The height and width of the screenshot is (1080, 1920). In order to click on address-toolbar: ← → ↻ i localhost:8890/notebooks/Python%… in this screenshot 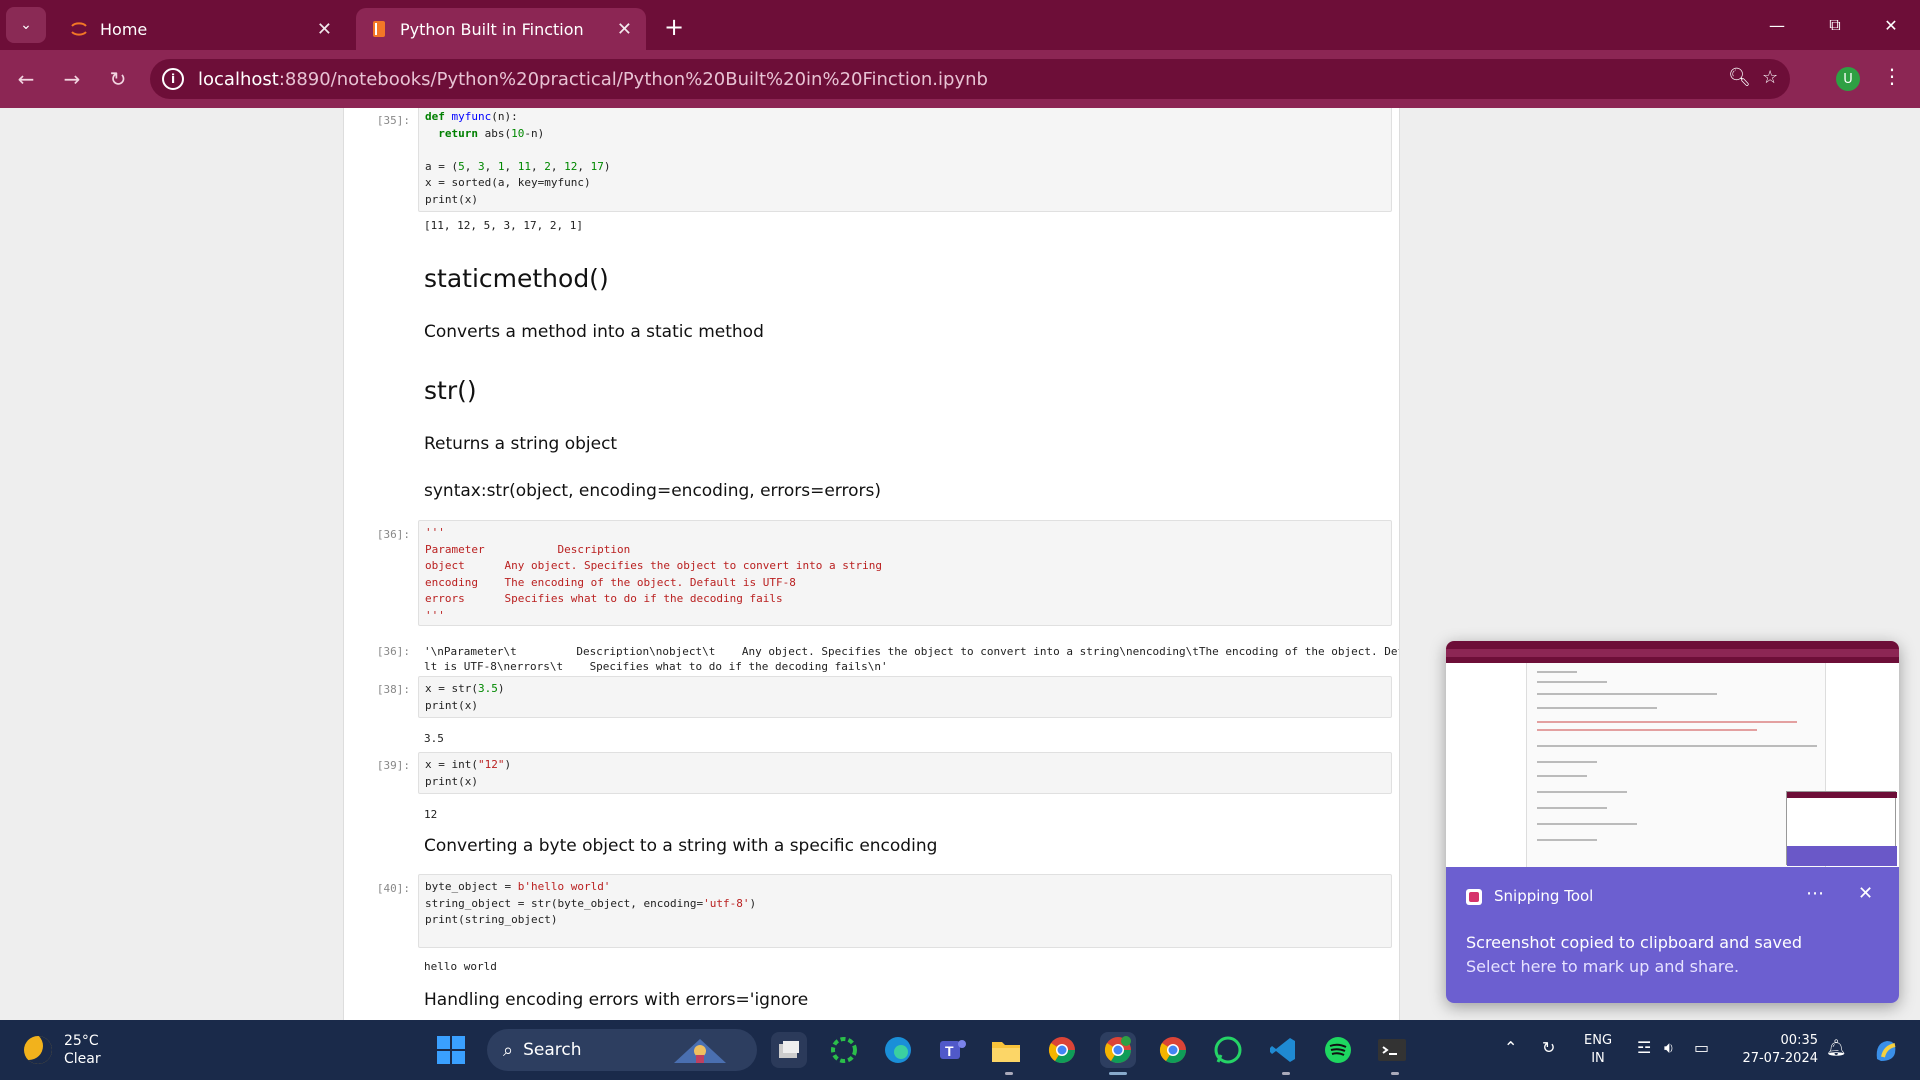, I will do `click(960, 79)`.